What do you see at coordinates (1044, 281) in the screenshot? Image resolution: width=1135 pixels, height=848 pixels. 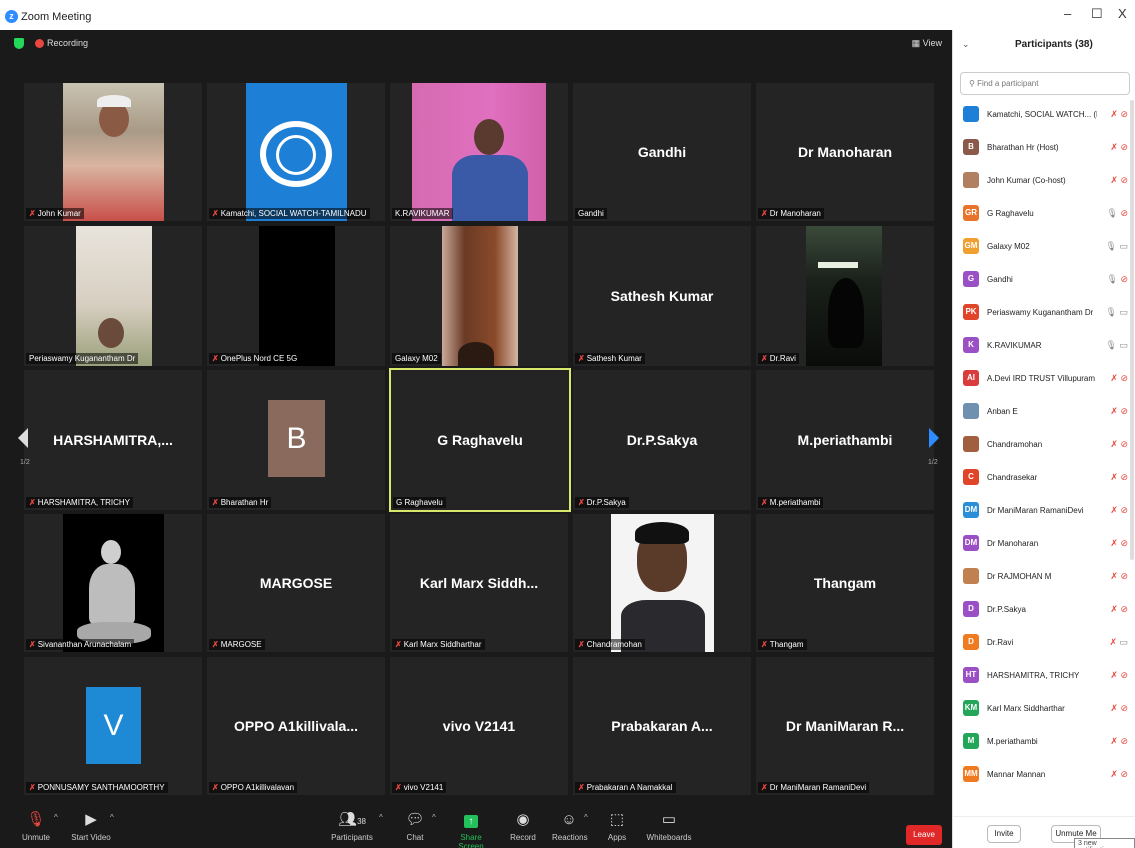 I see `participant-row: G Gandhi 🎙︎ ⊘` at bounding box center [1044, 281].